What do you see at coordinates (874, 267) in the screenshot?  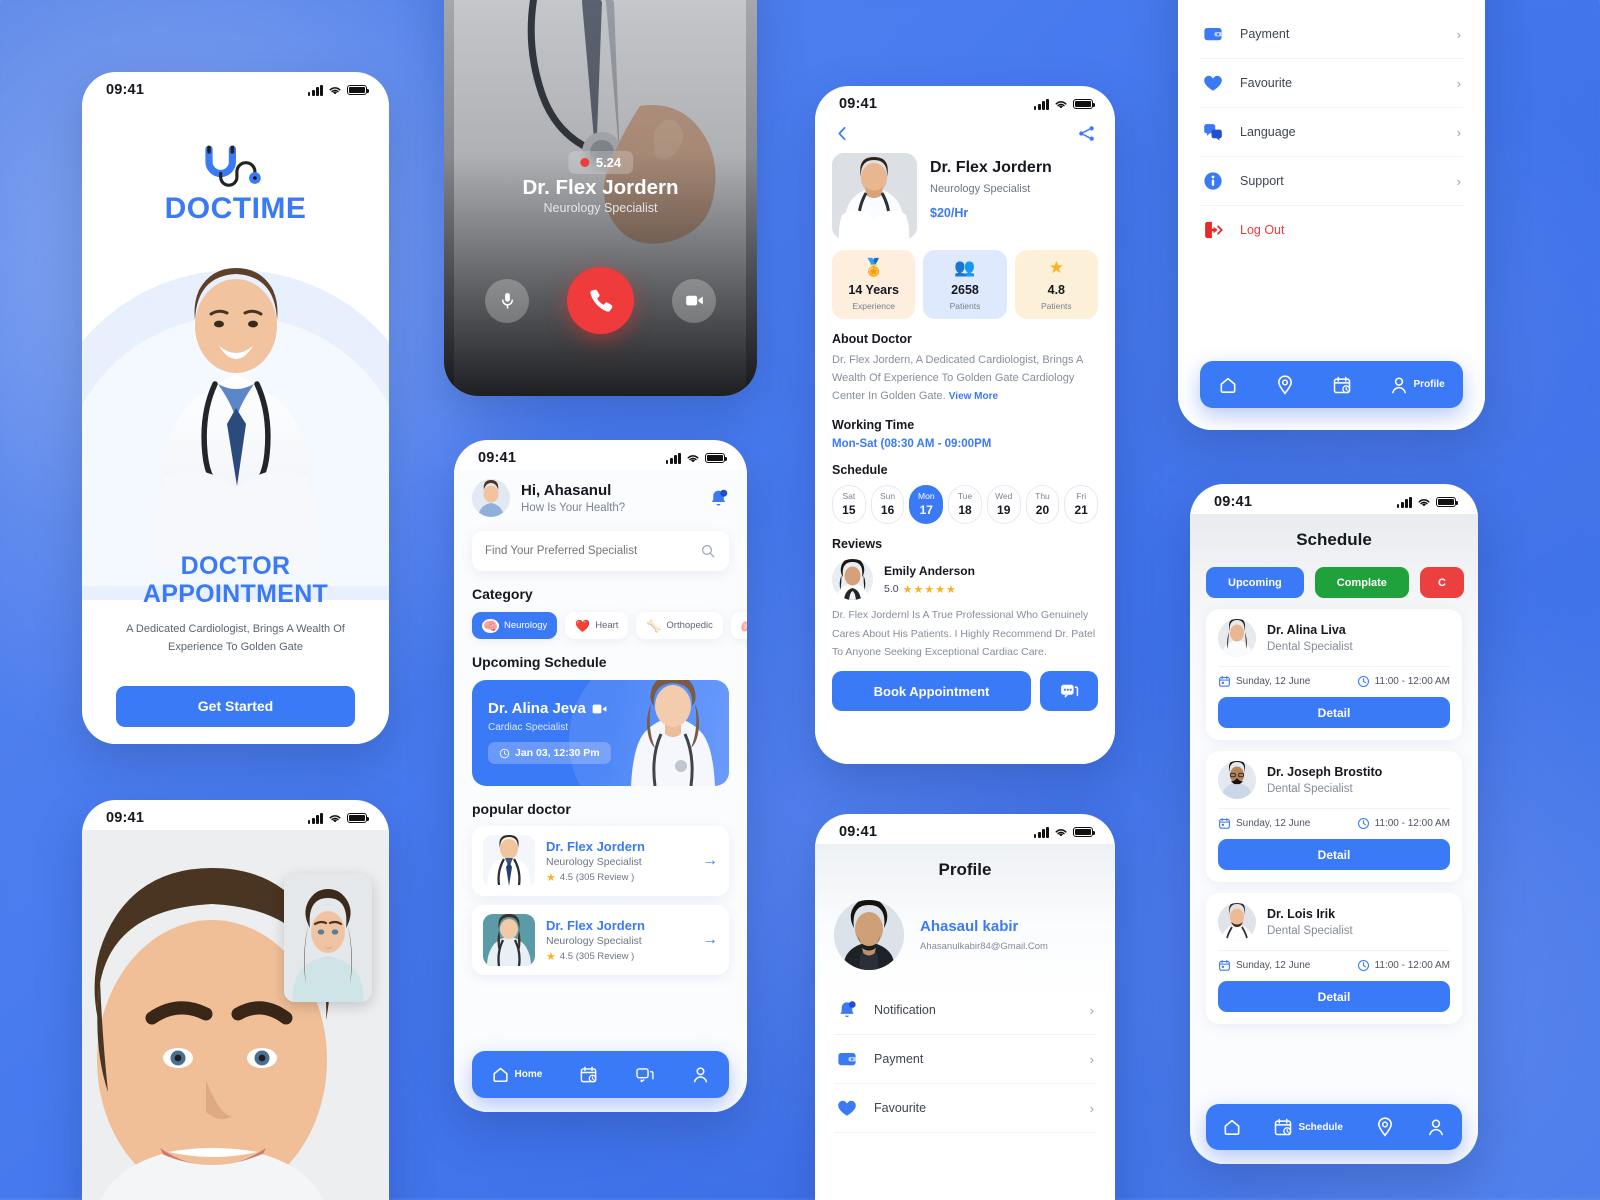 I see `medal-icon: 🏅` at bounding box center [874, 267].